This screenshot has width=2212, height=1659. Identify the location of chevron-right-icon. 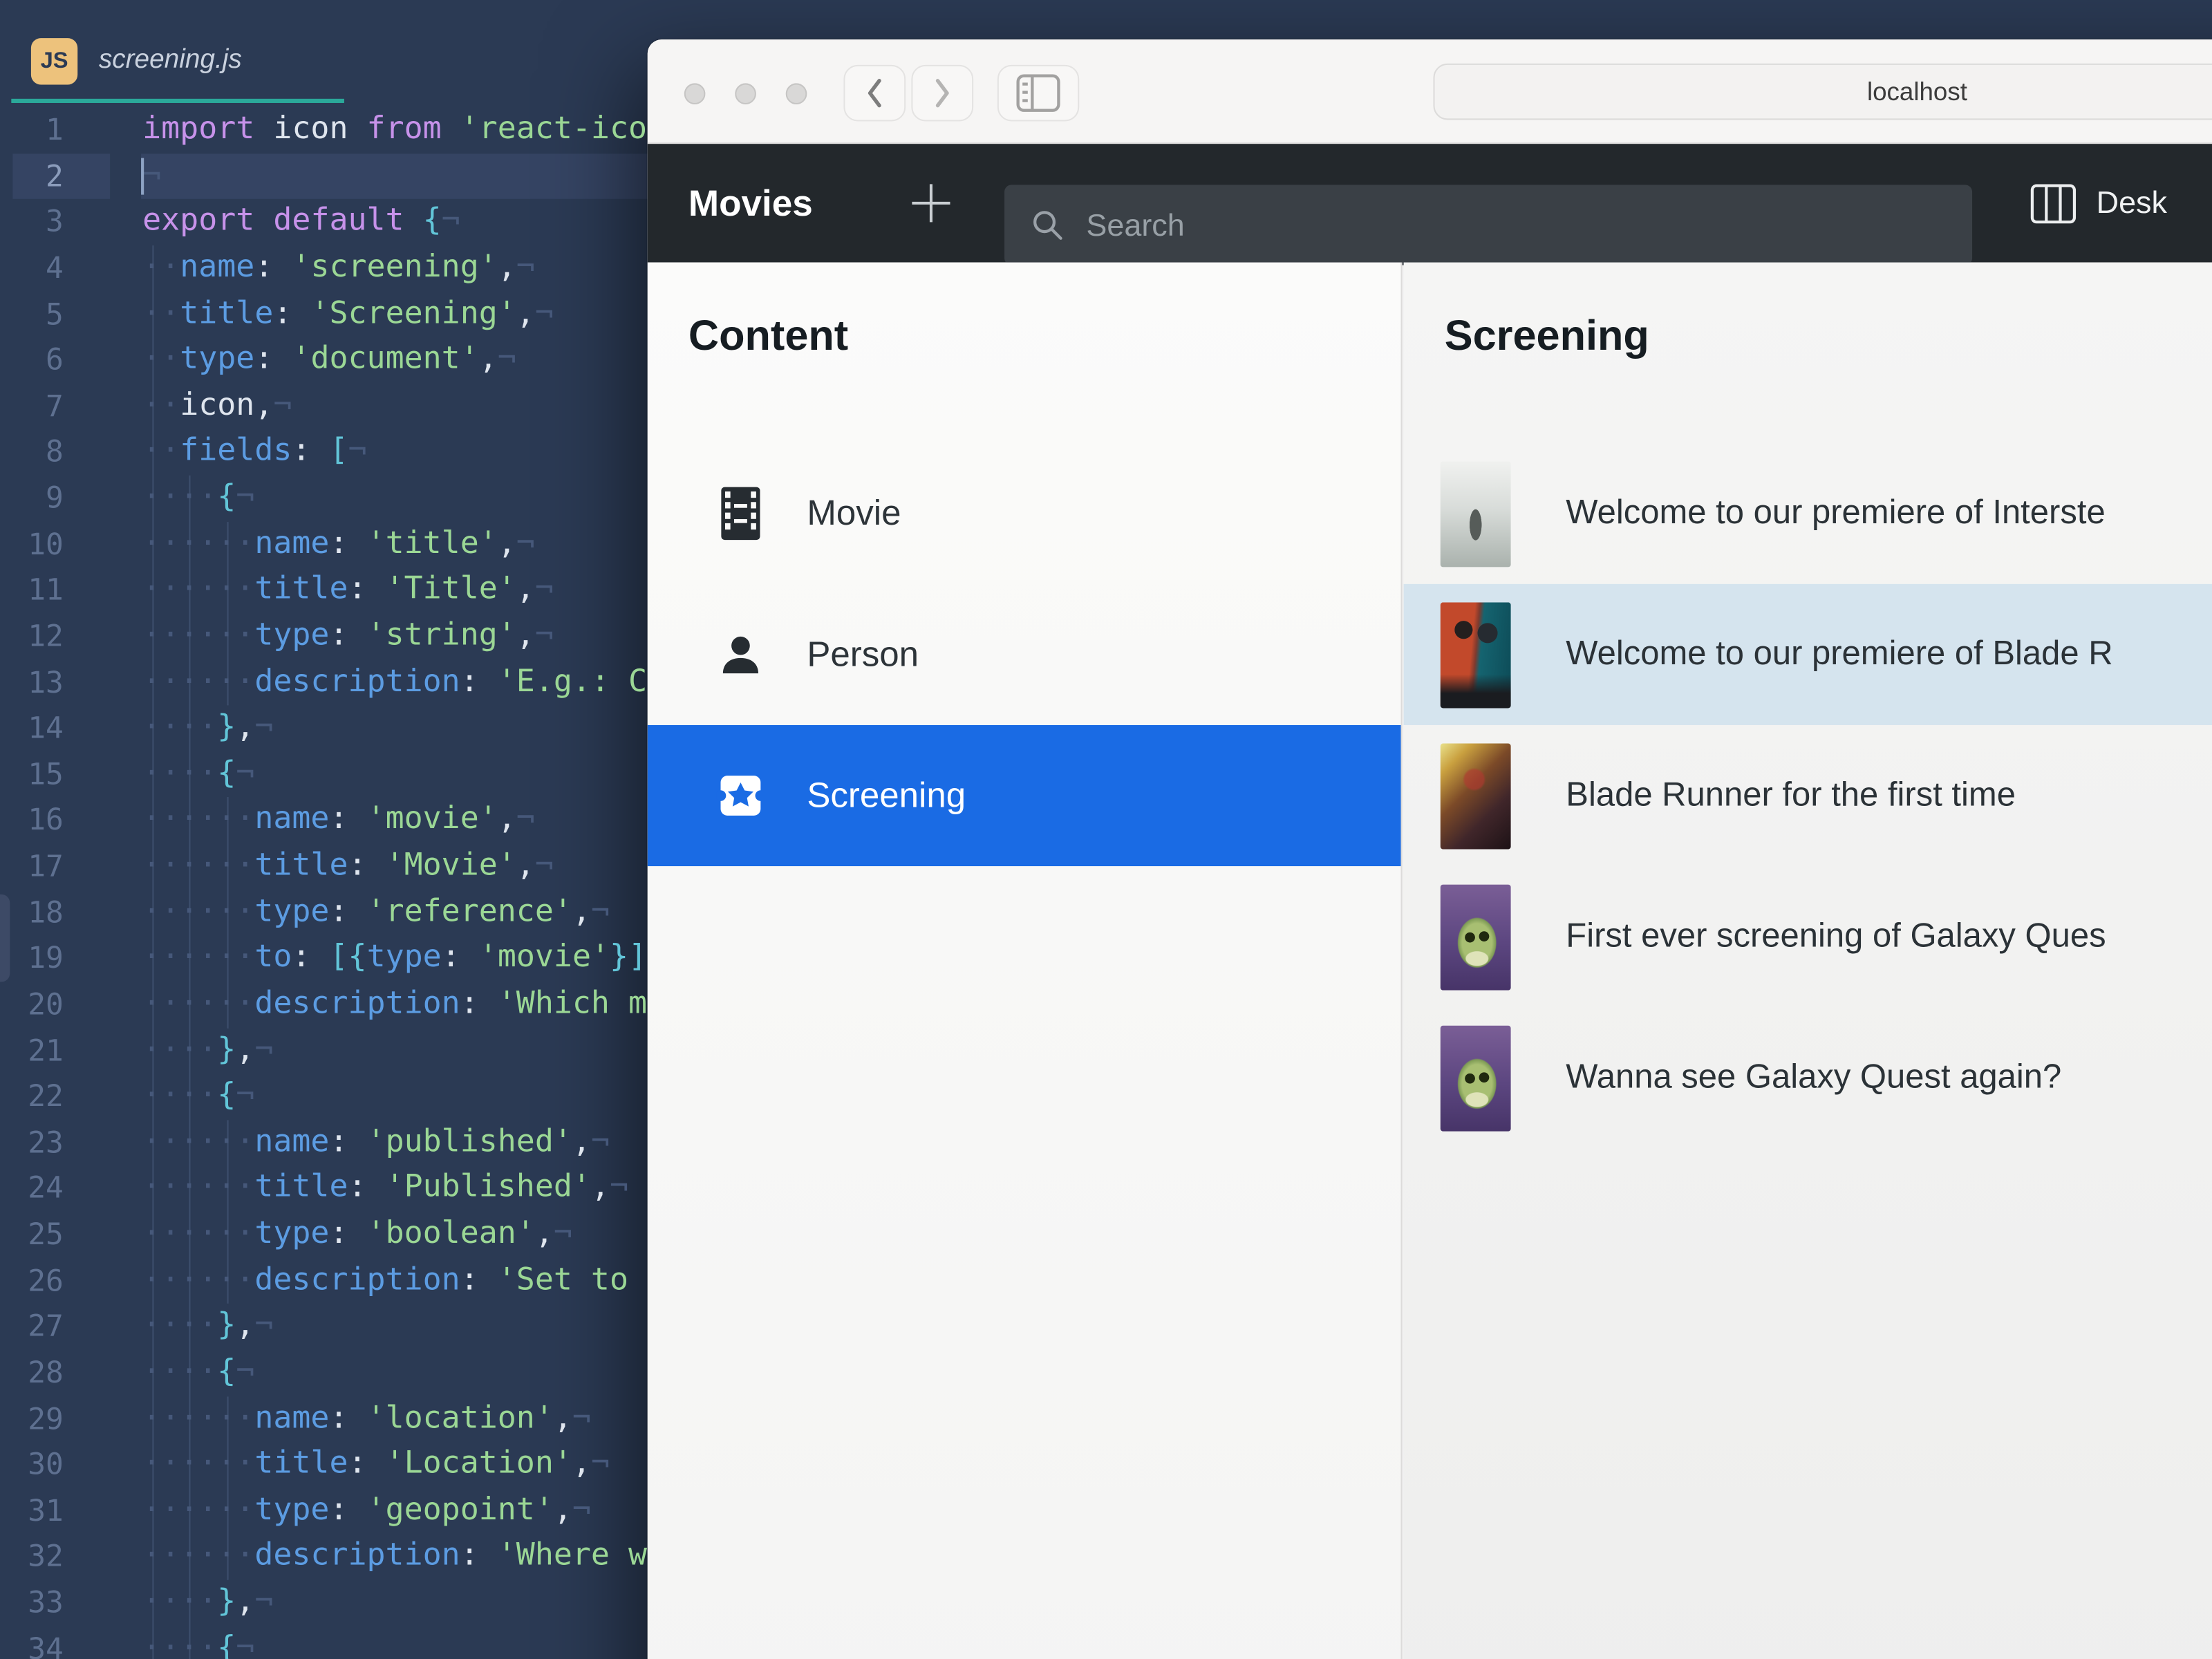
(942, 94).